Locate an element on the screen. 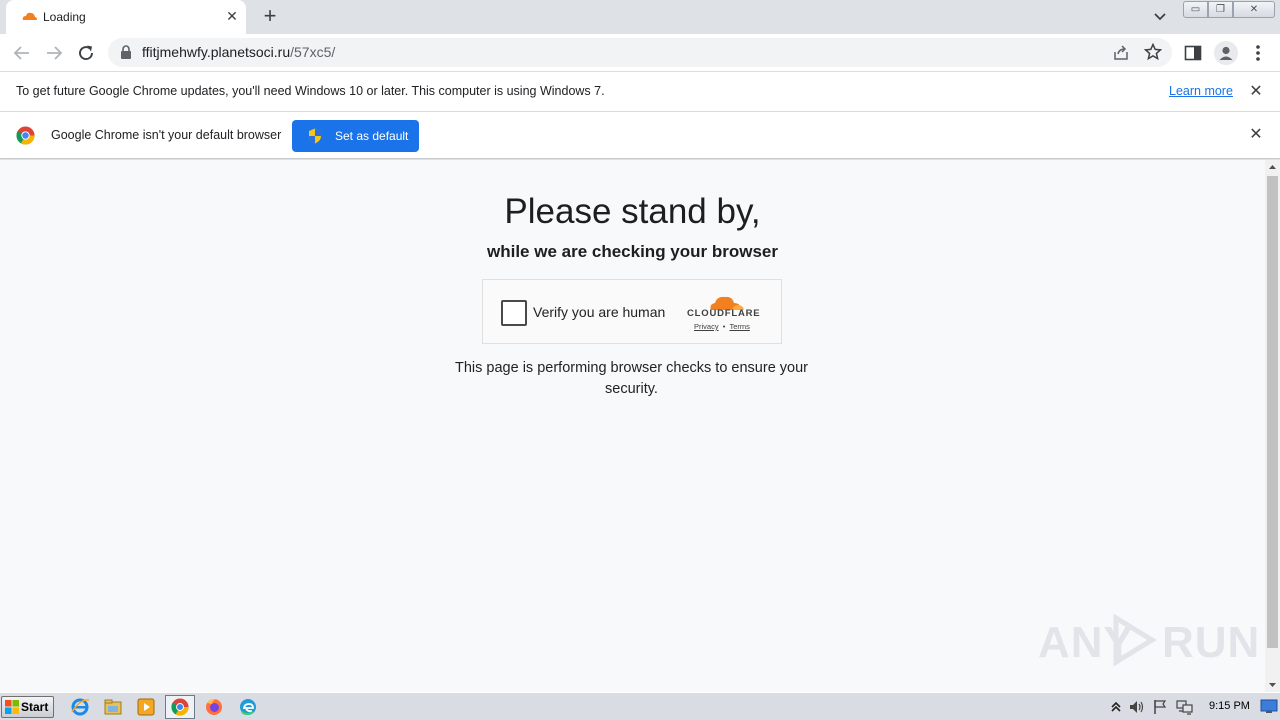 This screenshot has width=1280, height=720. active-tab: Loading ✕ is located at coordinates (126, 17).